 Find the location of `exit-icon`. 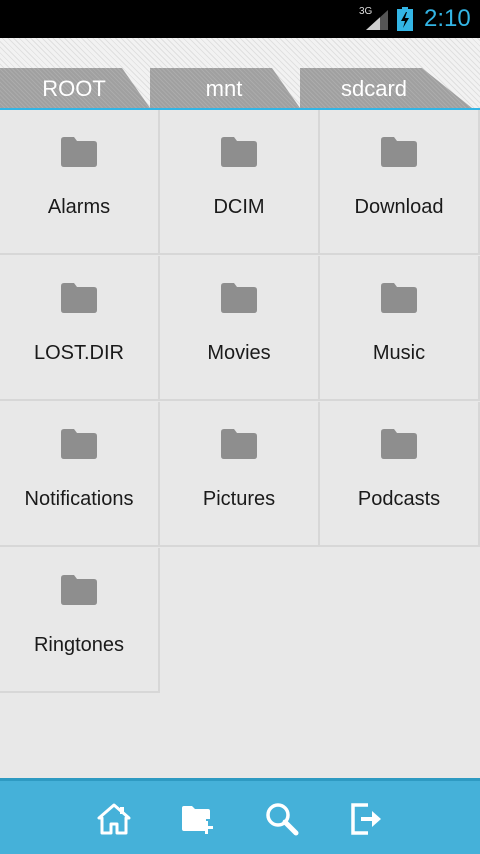

exit-icon is located at coordinates (366, 819).